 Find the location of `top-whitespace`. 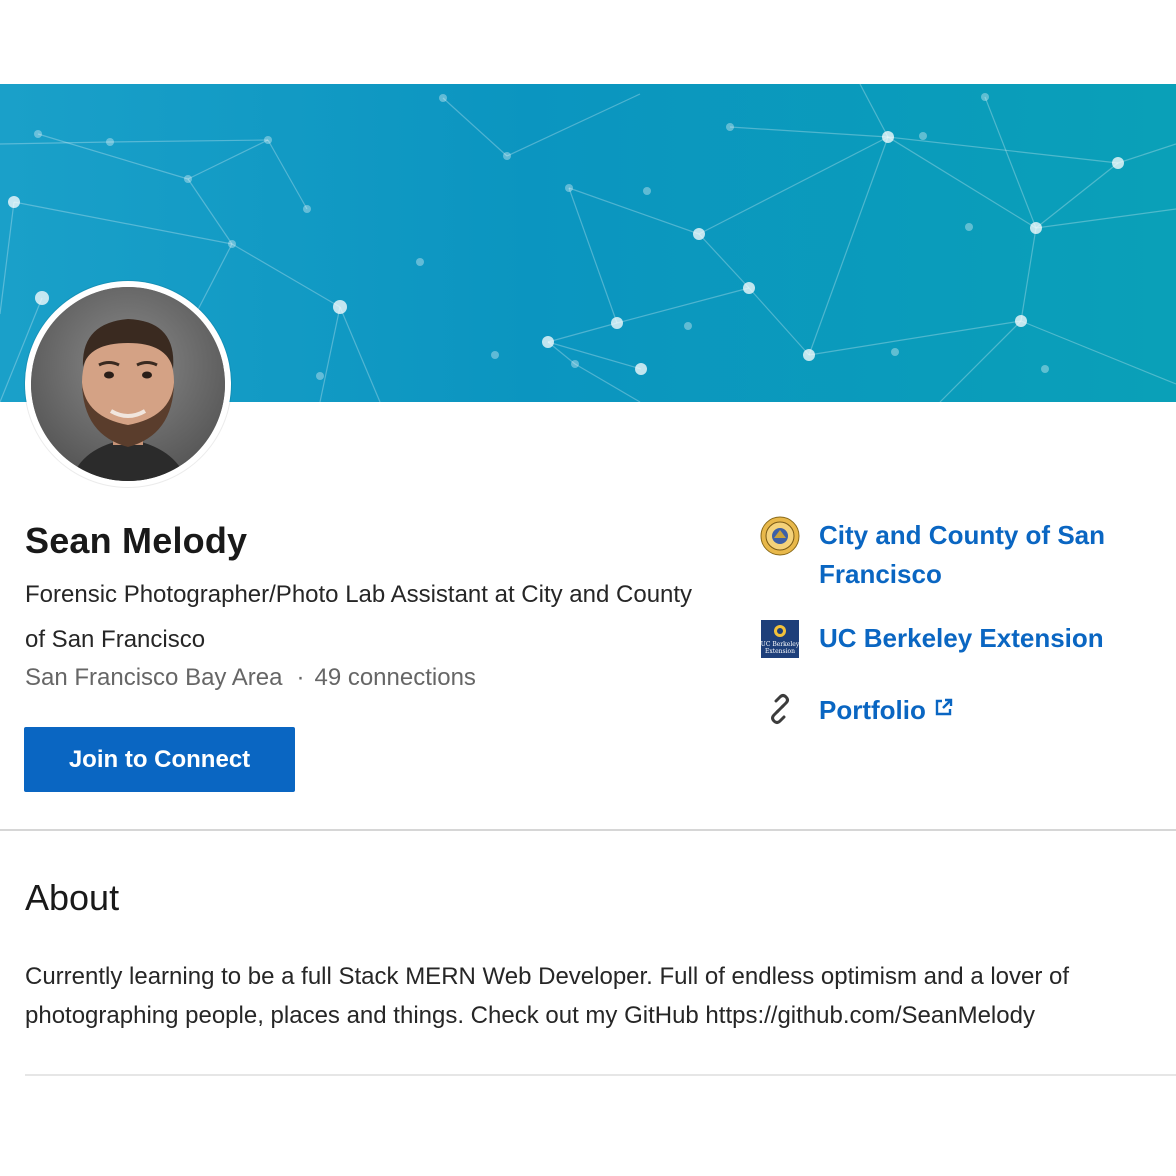

top-whitespace is located at coordinates (588, 42).